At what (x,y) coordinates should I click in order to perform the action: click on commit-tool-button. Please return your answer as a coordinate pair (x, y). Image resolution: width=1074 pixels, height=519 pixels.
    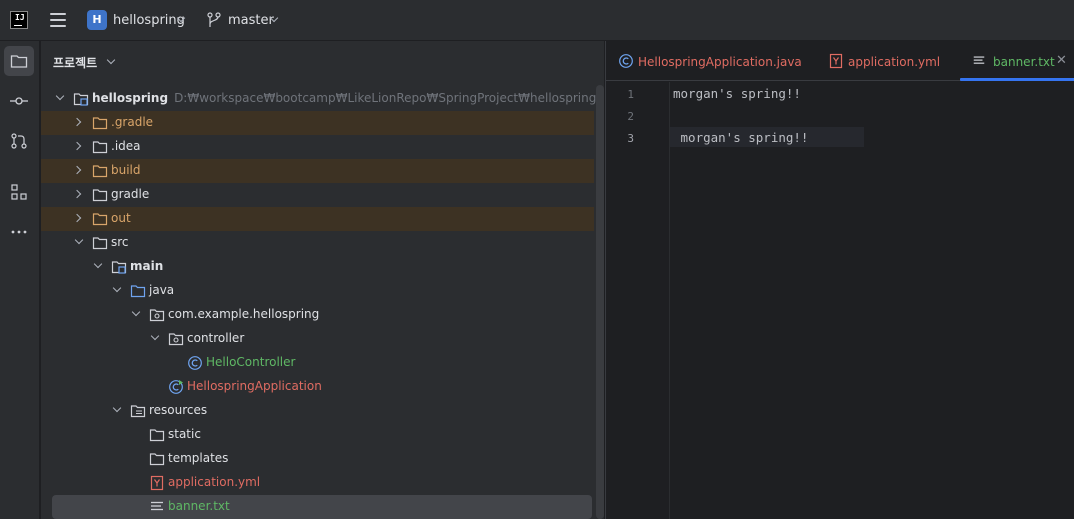
    Looking at the image, I should click on (19, 101).